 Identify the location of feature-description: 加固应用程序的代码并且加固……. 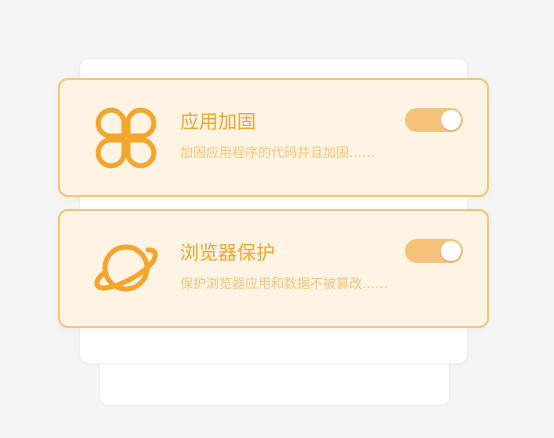
(278, 153).